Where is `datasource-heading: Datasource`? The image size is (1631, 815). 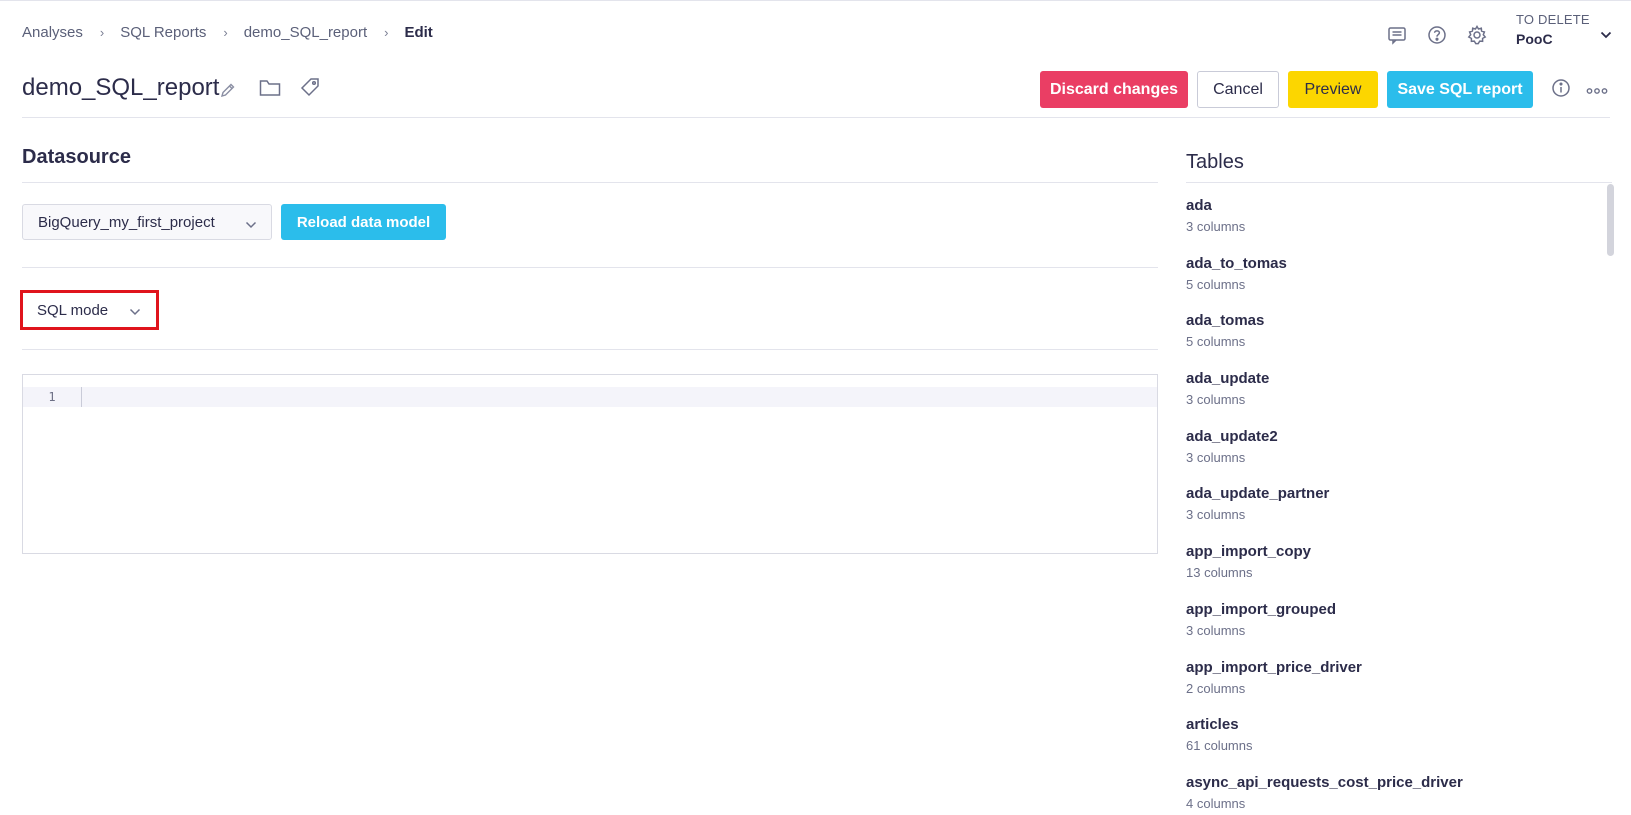
datasource-heading: Datasource is located at coordinates (76, 157).